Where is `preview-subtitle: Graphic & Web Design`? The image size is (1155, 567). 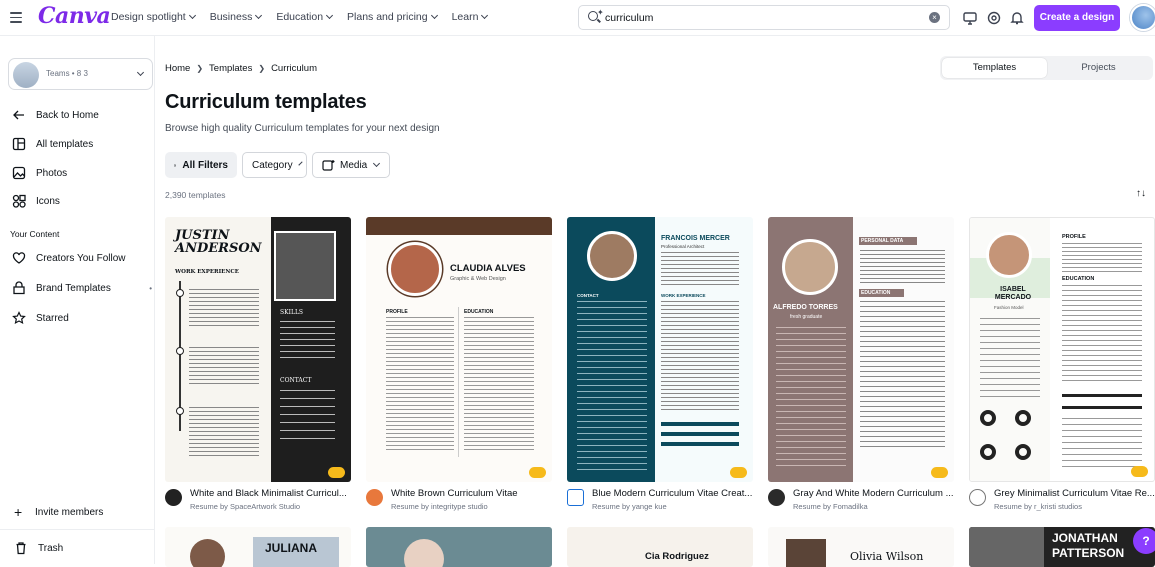
preview-subtitle: Graphic & Web Design is located at coordinates (478, 279).